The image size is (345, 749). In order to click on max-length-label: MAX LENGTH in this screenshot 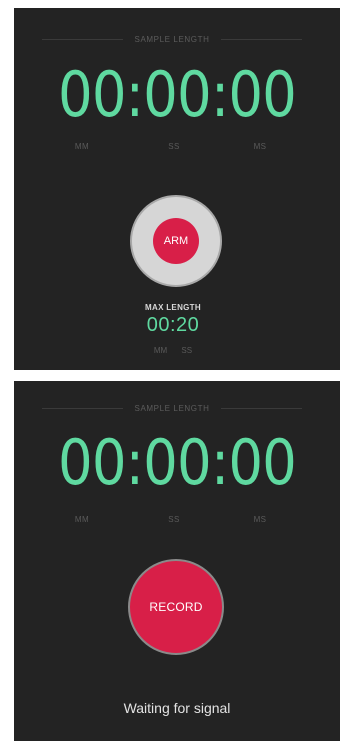, I will do `click(173, 307)`.